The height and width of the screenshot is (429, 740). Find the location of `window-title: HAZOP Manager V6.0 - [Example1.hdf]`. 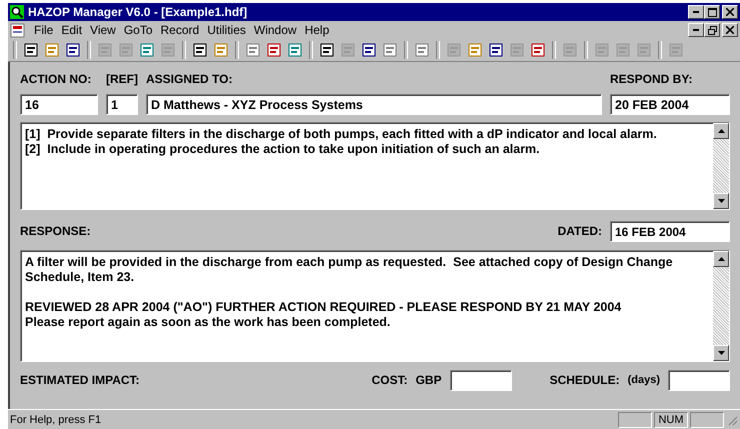

window-title: HAZOP Manager V6.0 - [Example1.hdf] is located at coordinates (138, 12).